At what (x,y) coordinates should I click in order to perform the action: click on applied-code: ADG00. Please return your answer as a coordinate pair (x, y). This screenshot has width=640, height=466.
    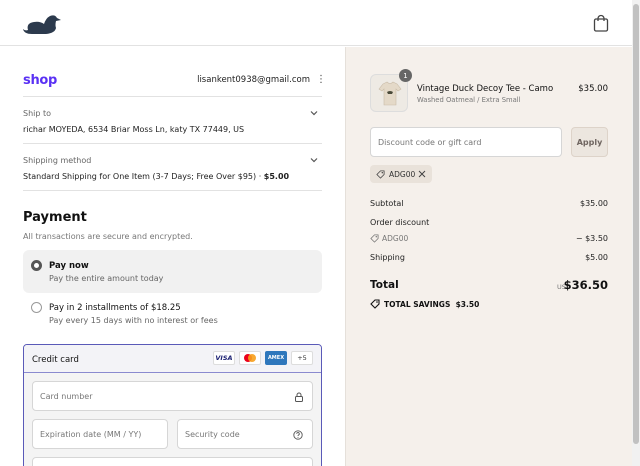
    Looking at the image, I should click on (402, 174).